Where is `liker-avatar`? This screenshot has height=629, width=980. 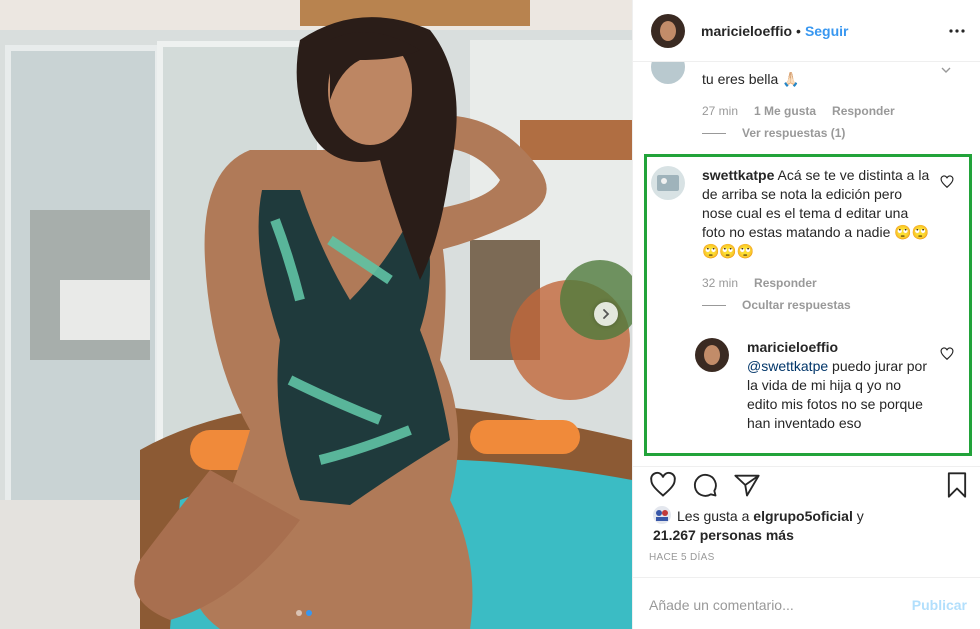
liker-avatar is located at coordinates (662, 515).